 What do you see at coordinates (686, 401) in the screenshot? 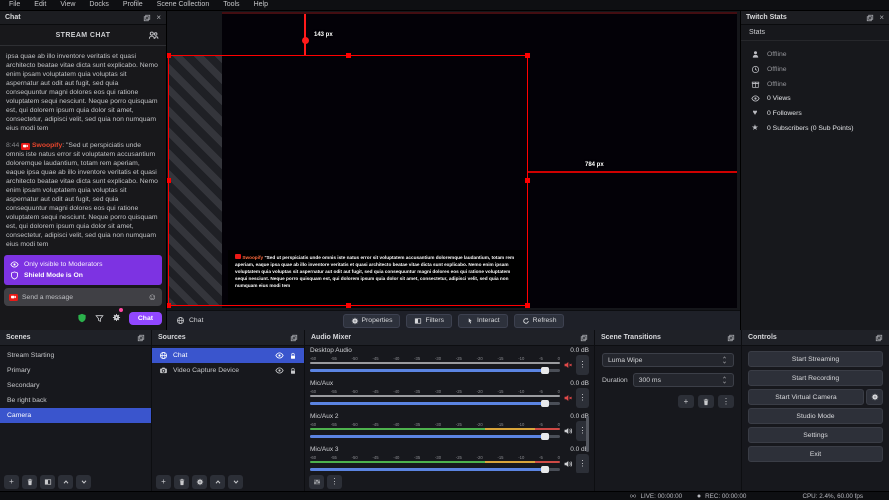
I see `add-transition-button: +` at bounding box center [686, 401].